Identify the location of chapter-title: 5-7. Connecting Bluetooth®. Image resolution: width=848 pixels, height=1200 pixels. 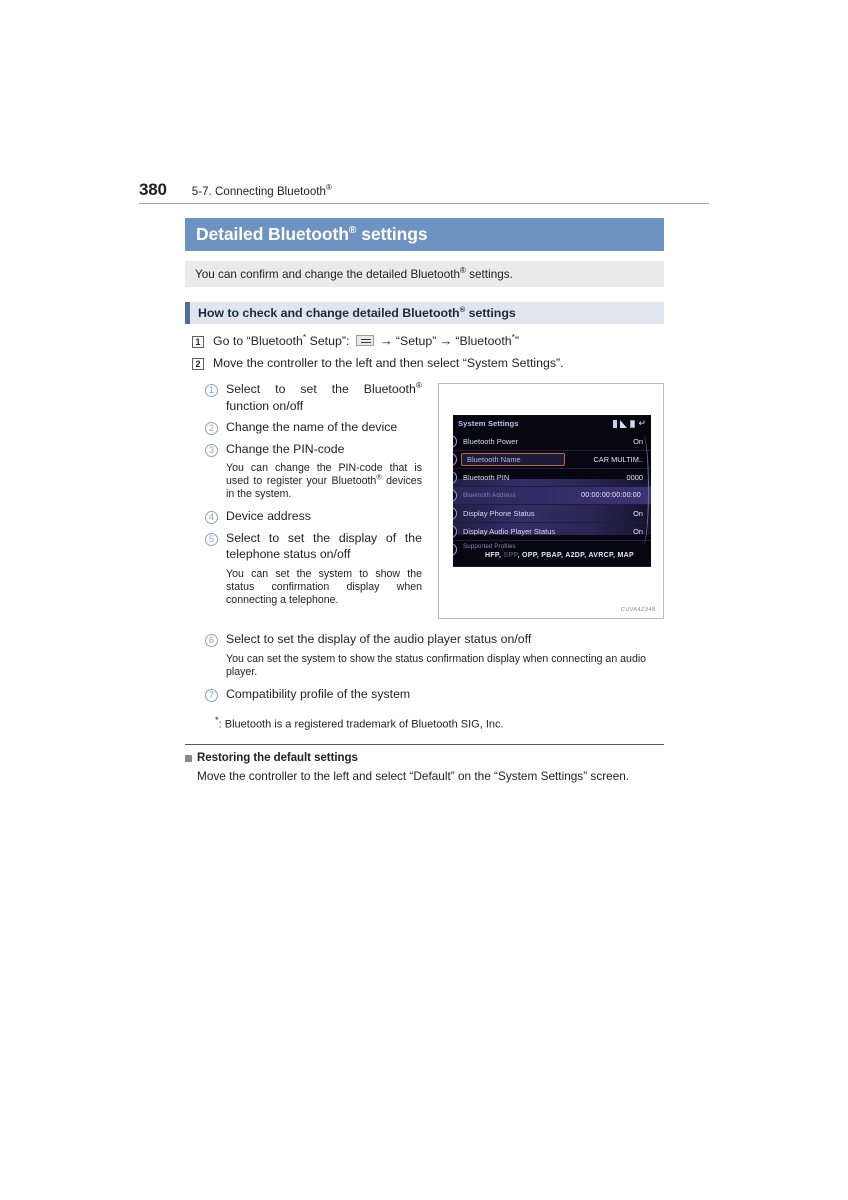
(261, 190).